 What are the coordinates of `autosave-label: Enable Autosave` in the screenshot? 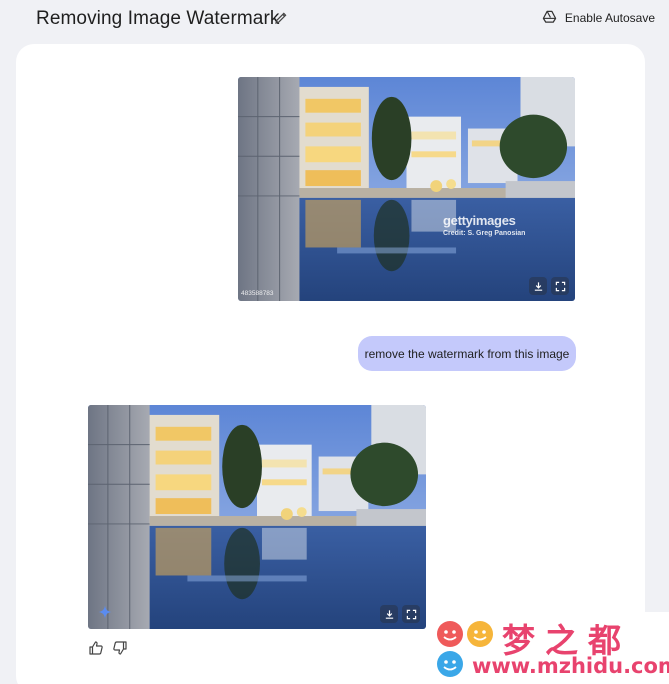 It's located at (609, 18).